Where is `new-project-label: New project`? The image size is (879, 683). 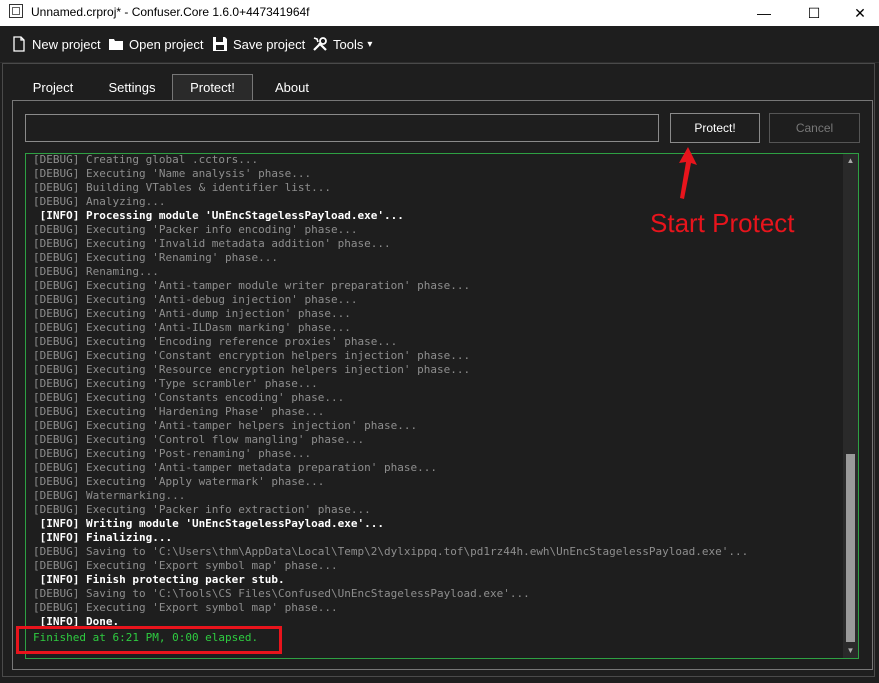
new-project-label: New project is located at coordinates (66, 44).